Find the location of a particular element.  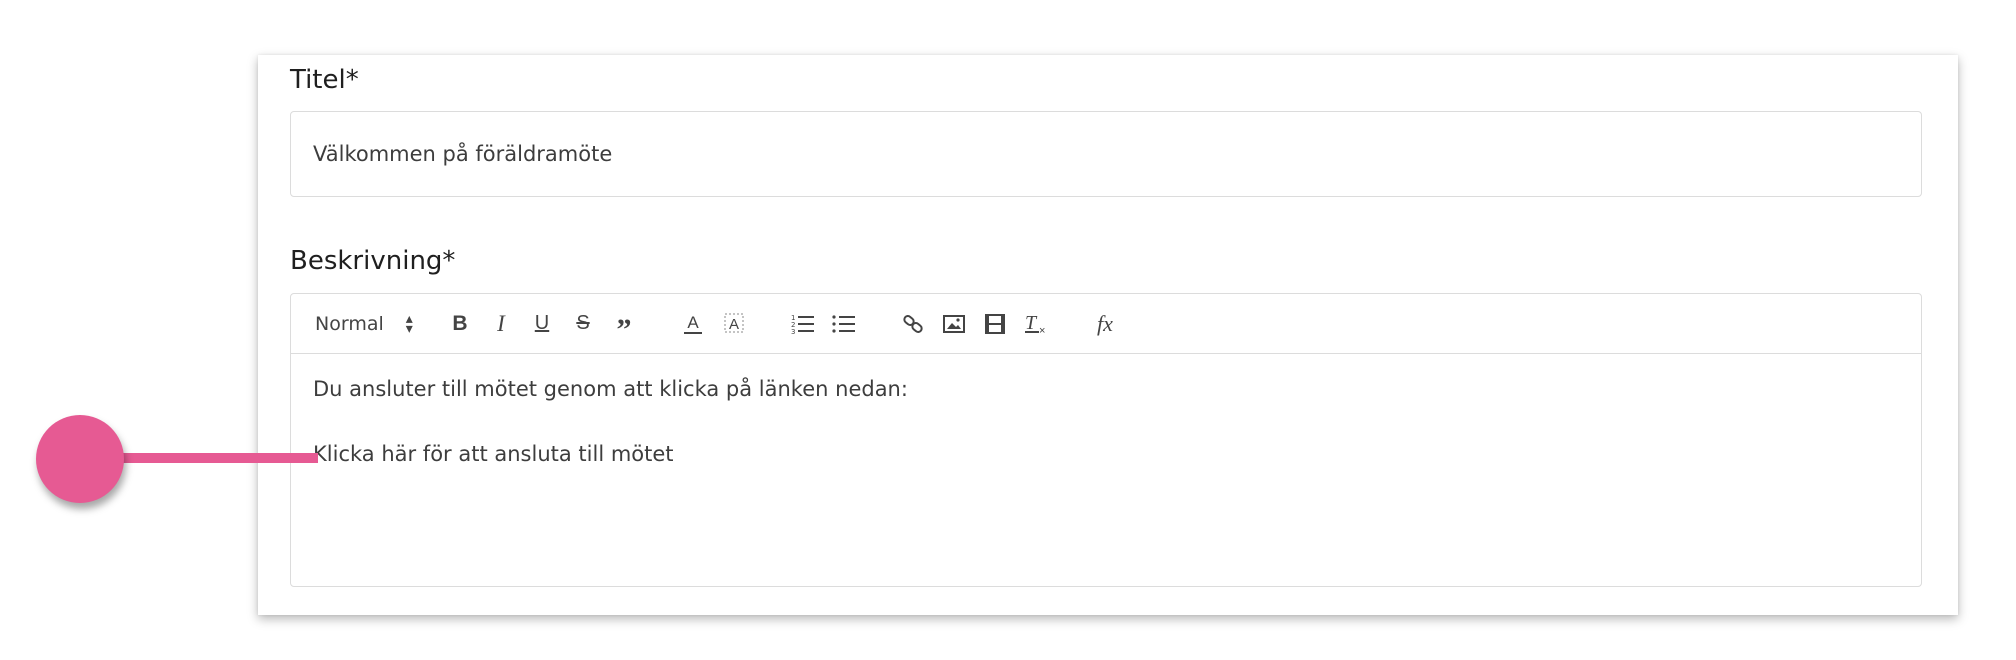

toolbar-group-lists: 1 2 3 is located at coordinates (829, 324).